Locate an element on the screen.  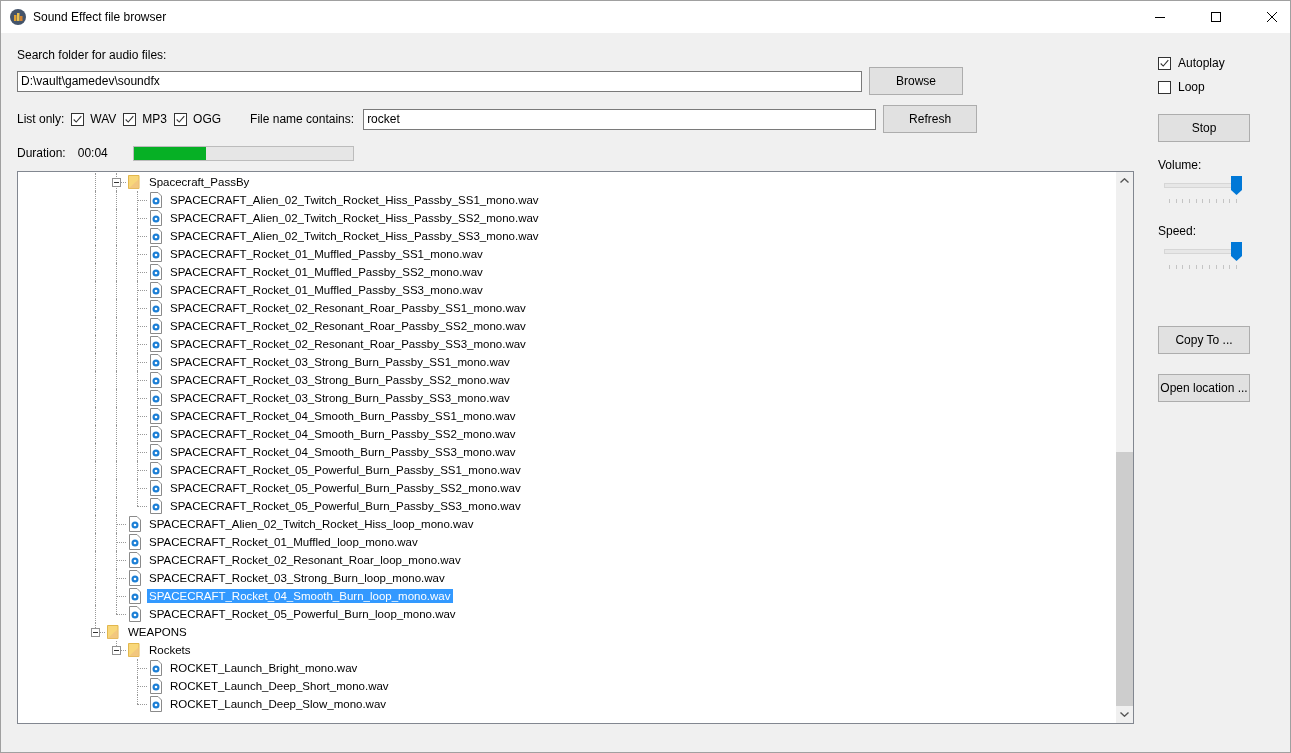
folder-name: WEAPONS is located at coordinates (157, 632).